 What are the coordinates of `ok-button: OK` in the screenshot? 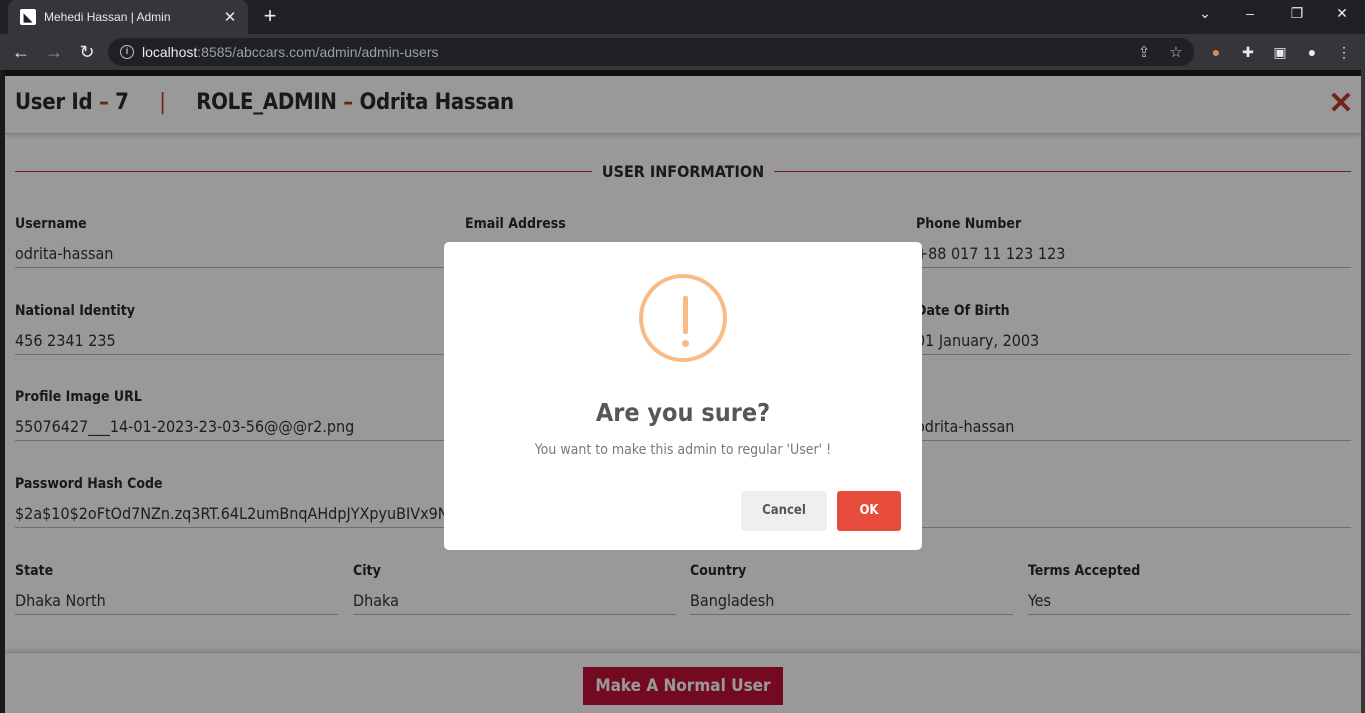 It's located at (869, 511).